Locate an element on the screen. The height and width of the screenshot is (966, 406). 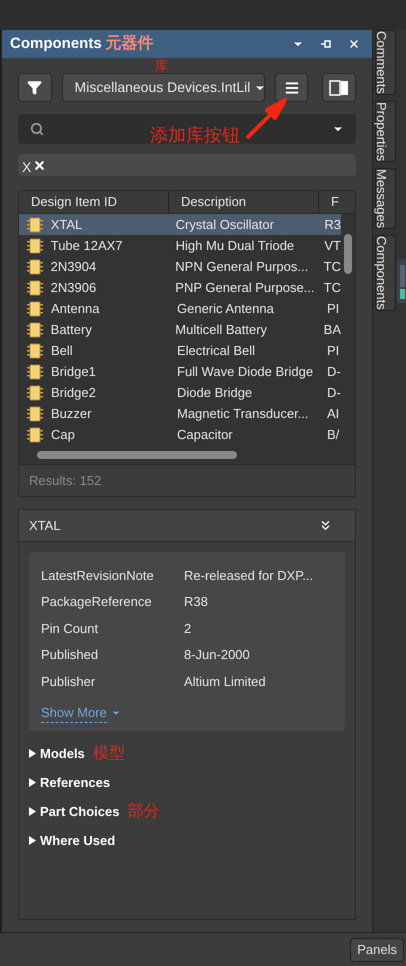
table-cell-text: Bell is located at coordinates (62, 351).